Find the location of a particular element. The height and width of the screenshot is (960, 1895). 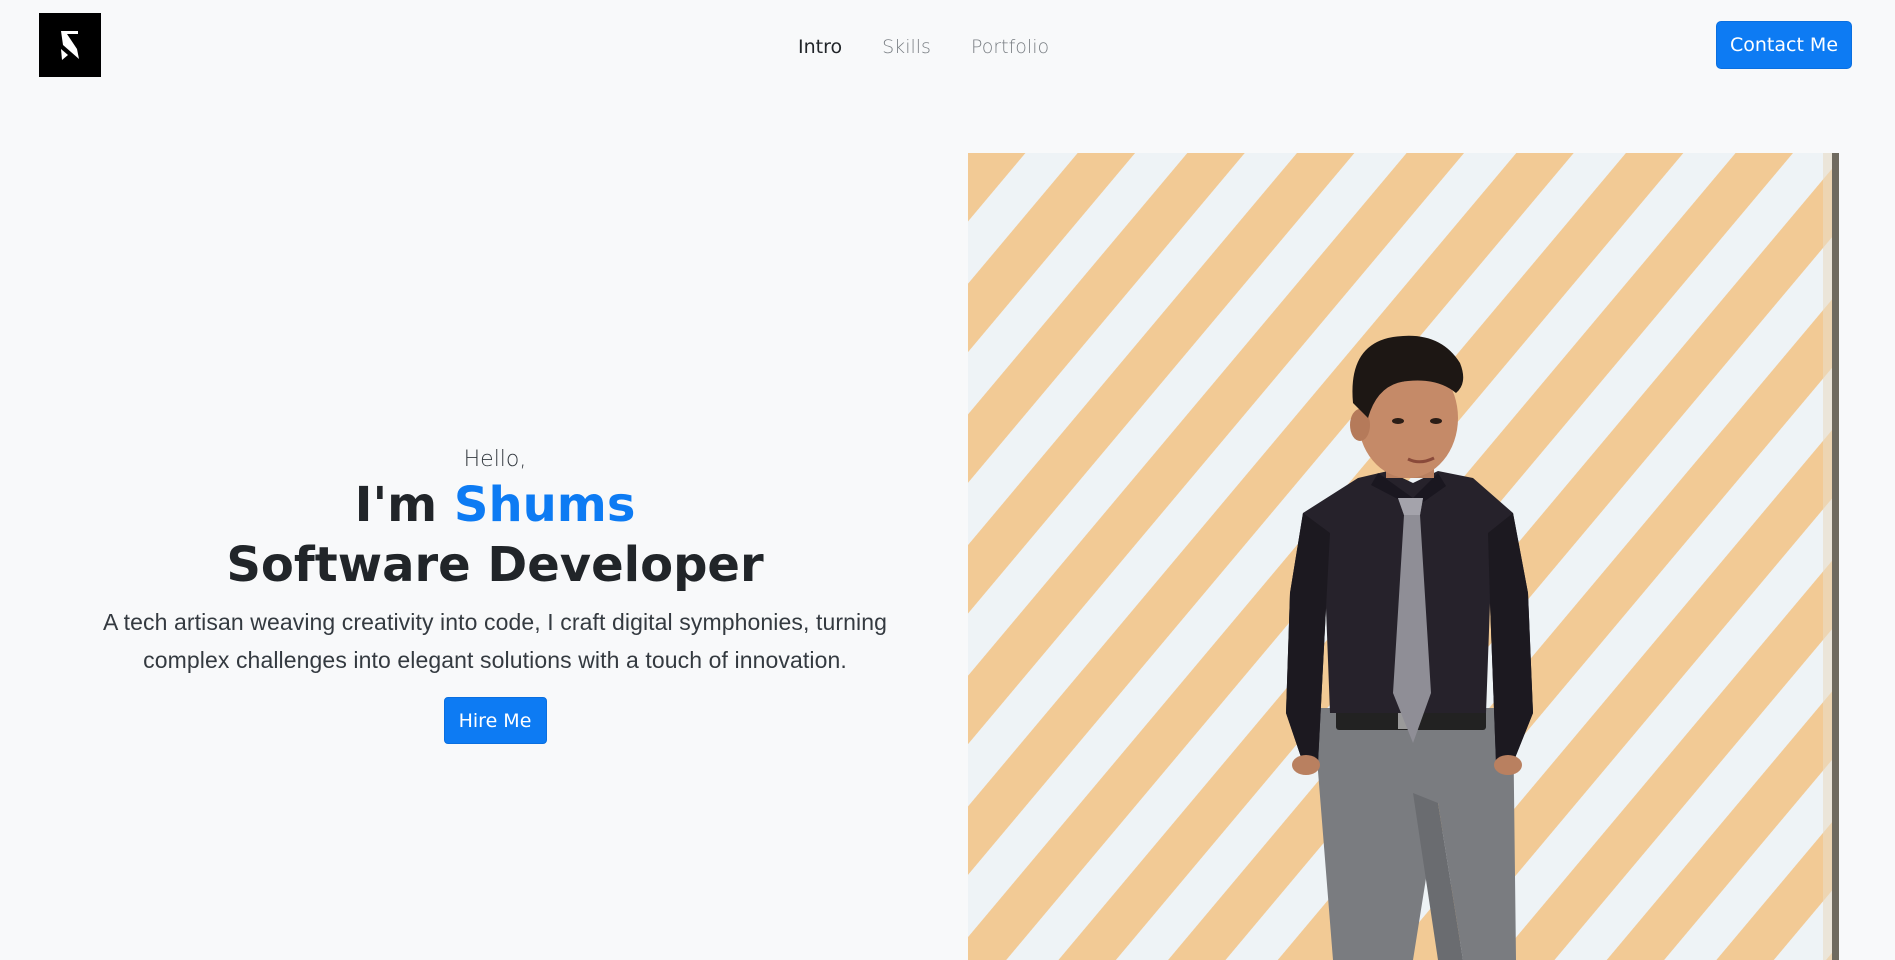

brand-logo-icon is located at coordinates (70, 45).